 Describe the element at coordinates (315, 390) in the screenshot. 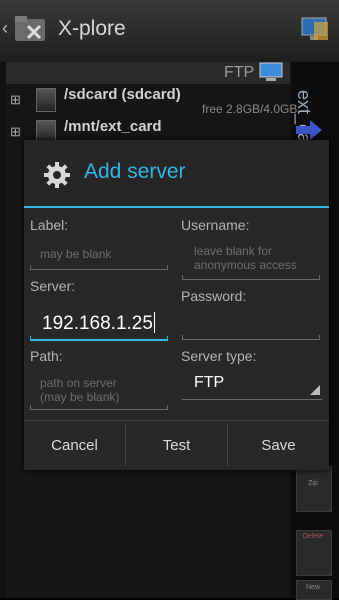

I see `dropdown-triangle-icon` at that location.